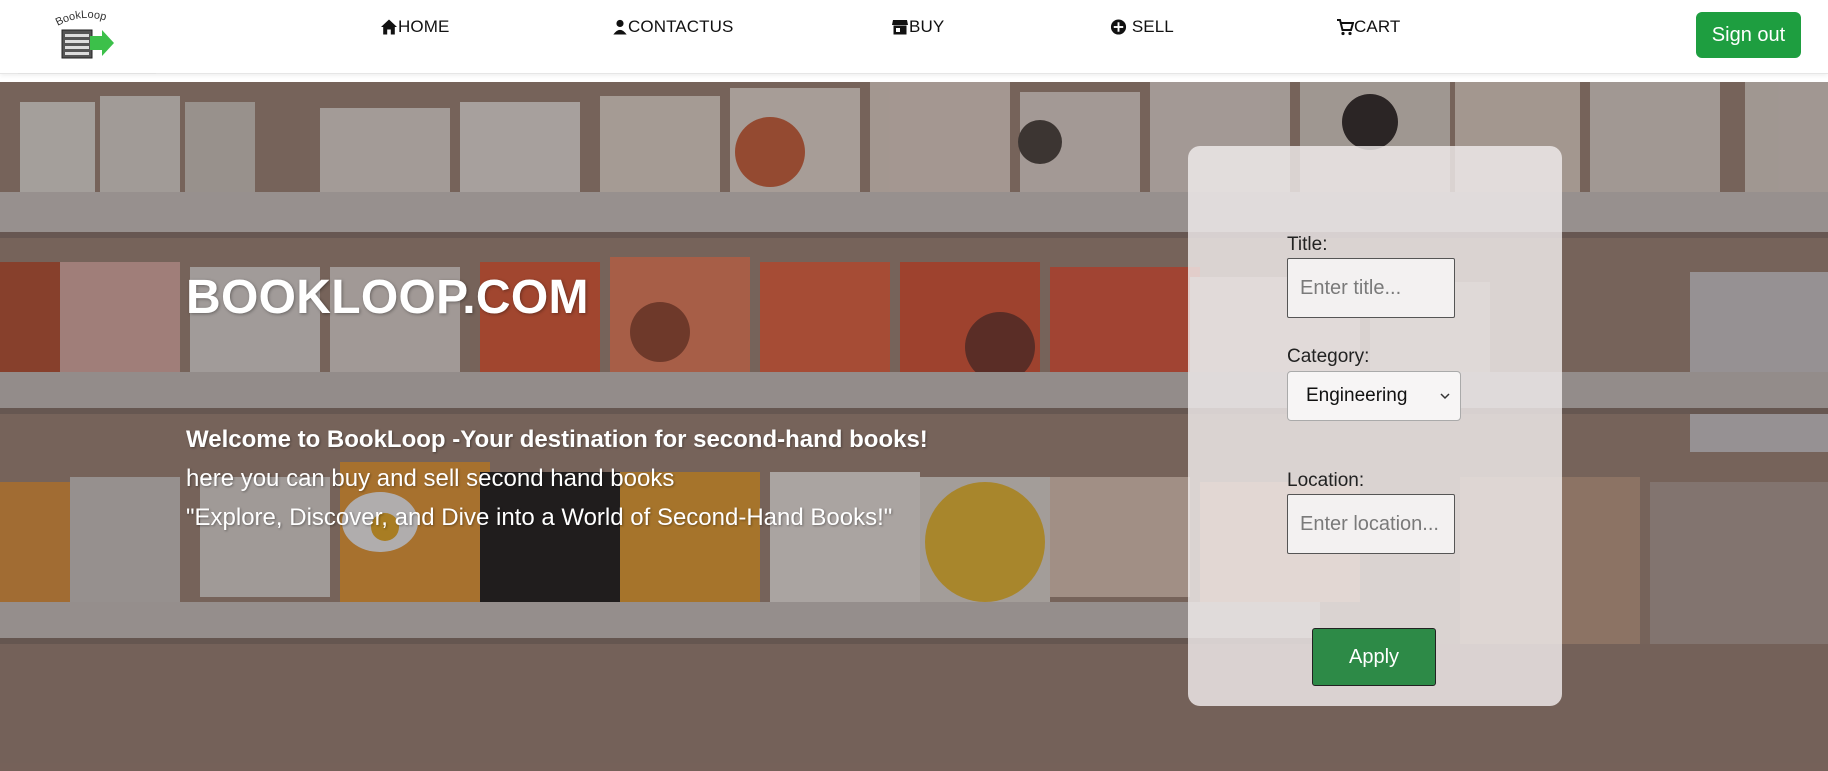  I want to click on sign-out-button: Sign out, so click(1748, 35).